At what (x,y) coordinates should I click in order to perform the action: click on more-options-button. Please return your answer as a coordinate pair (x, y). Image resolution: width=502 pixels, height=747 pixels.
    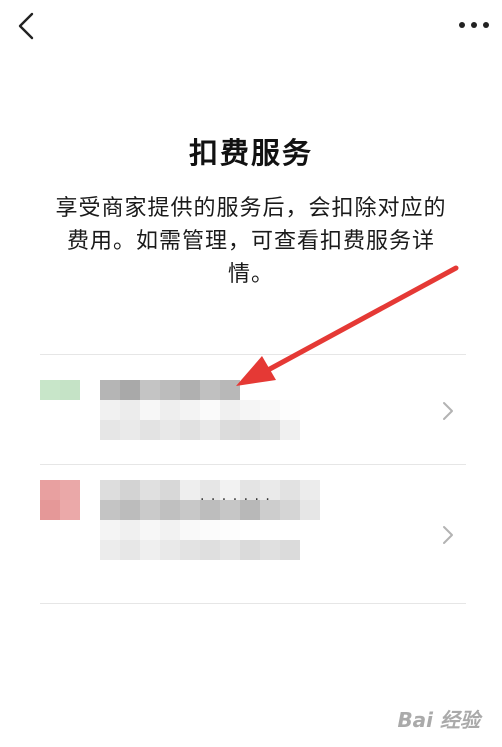
    Looking at the image, I should click on (474, 25).